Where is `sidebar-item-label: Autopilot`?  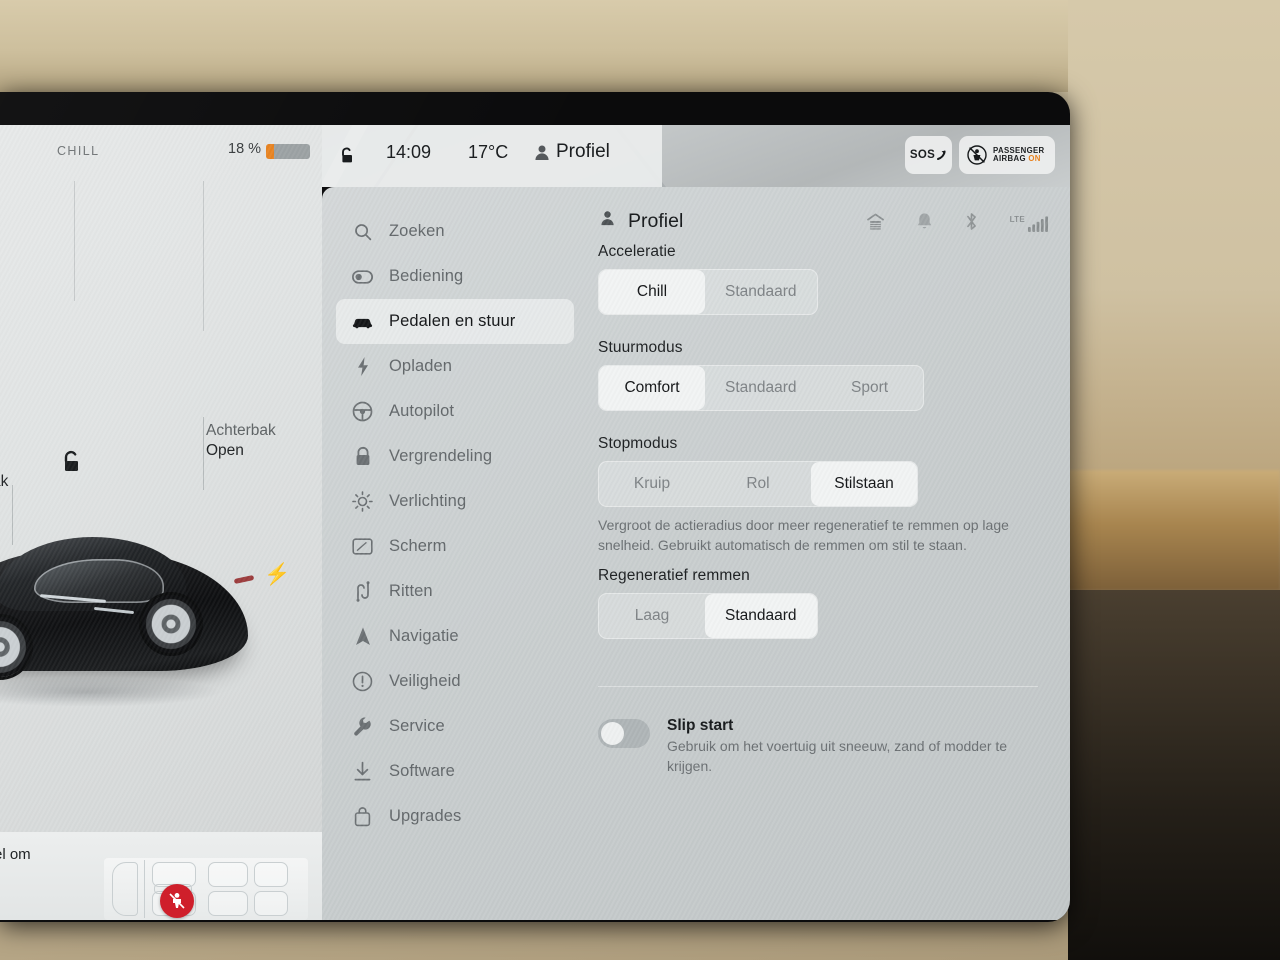
sidebar-item-label: Autopilot is located at coordinates (422, 411).